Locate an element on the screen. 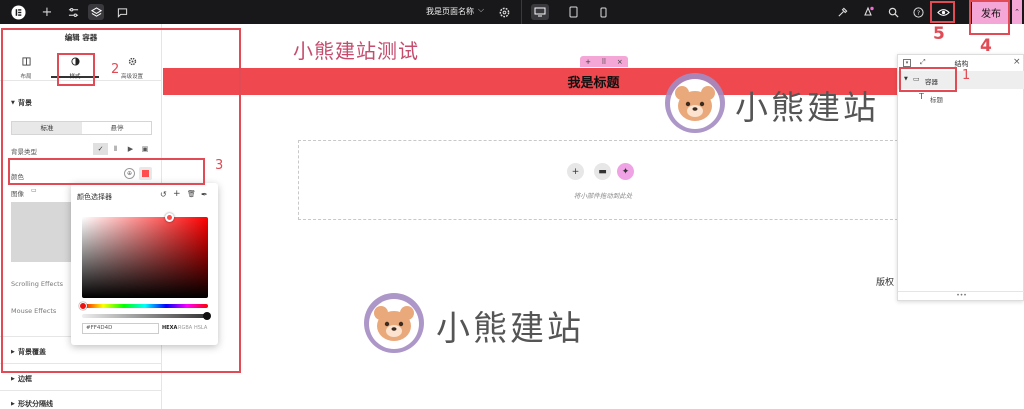 The image size is (1024, 409). site-title: 小熊建站测试 is located at coordinates (356, 49).